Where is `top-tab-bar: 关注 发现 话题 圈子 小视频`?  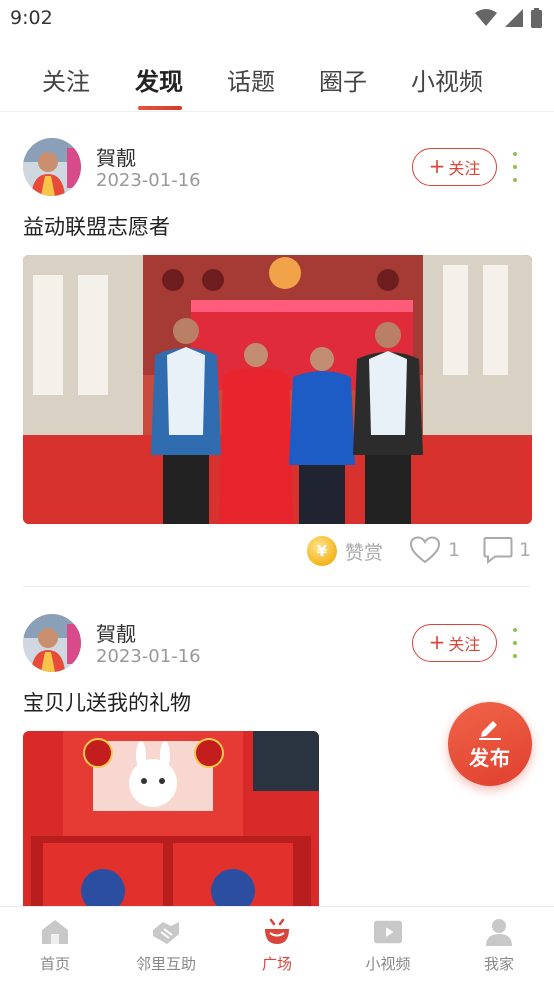 top-tab-bar: 关注 发现 话题 圈子 小视频 is located at coordinates (277, 82).